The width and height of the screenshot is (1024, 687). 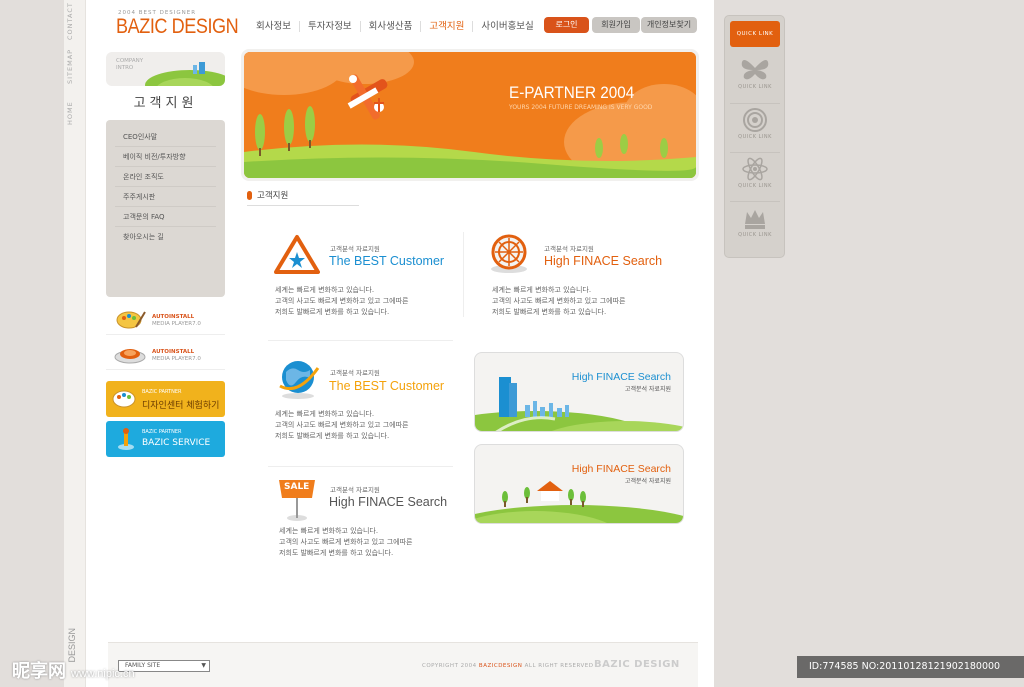 What do you see at coordinates (165, 237) in the screenshot?
I see `side-menu-item: 찾아오시는 길` at bounding box center [165, 237].